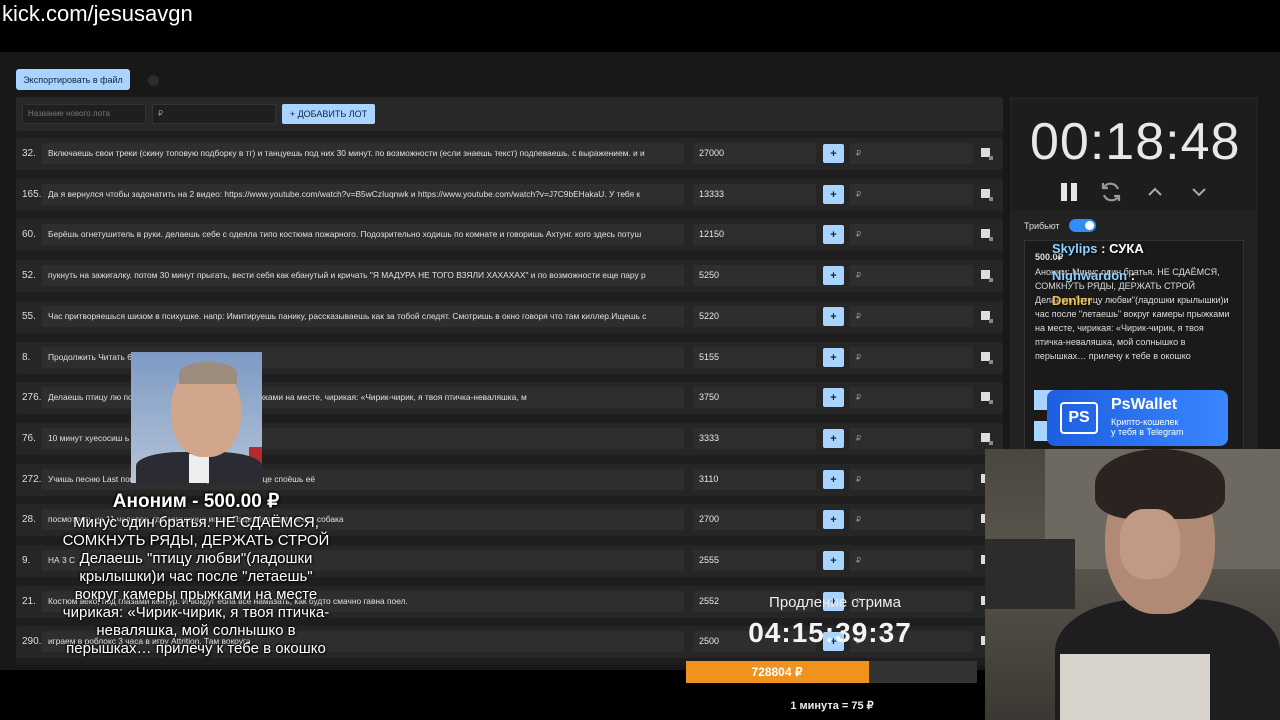  I want to click on webcam-food-box, so click(1135, 687).